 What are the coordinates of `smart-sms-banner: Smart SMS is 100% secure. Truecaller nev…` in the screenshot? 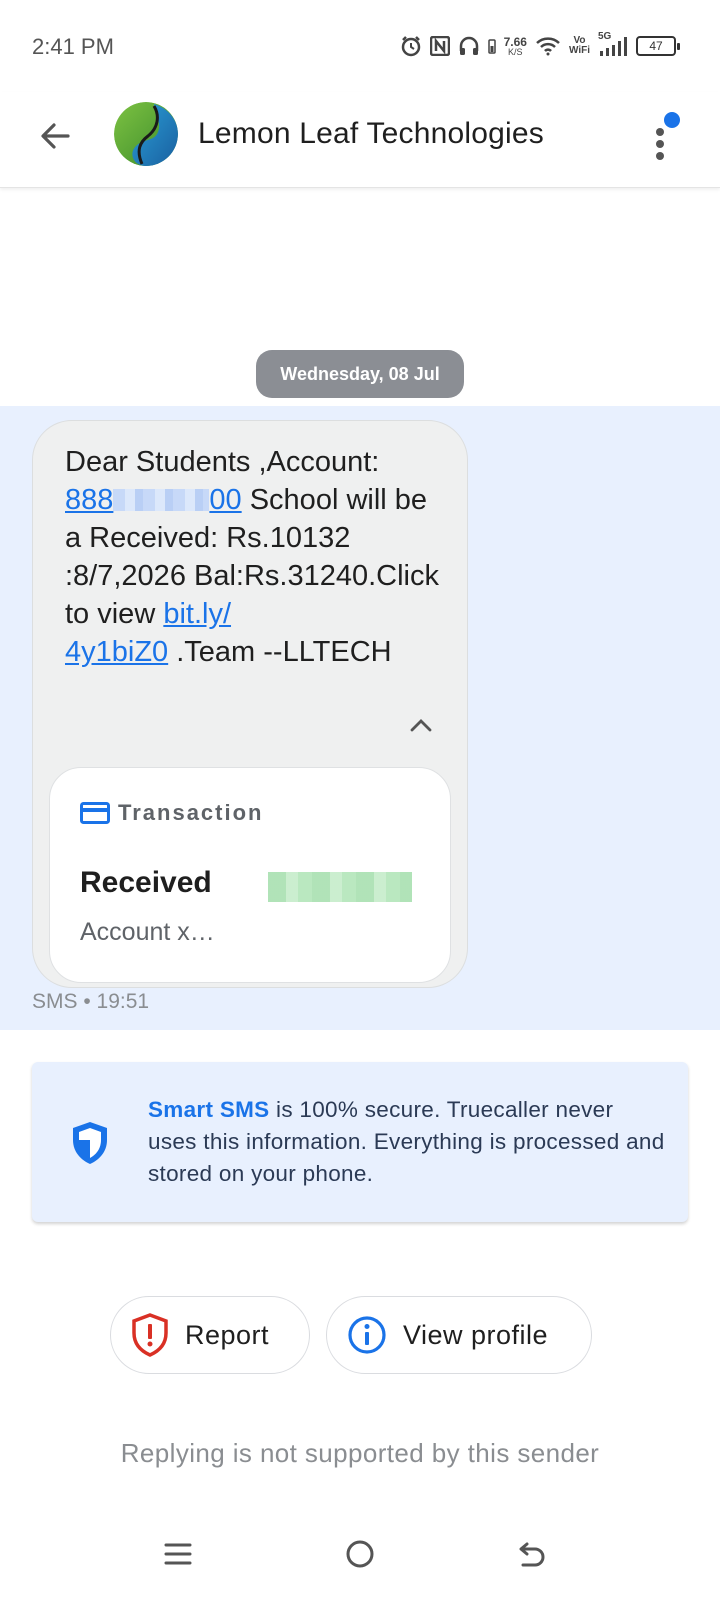 It's located at (360, 1142).